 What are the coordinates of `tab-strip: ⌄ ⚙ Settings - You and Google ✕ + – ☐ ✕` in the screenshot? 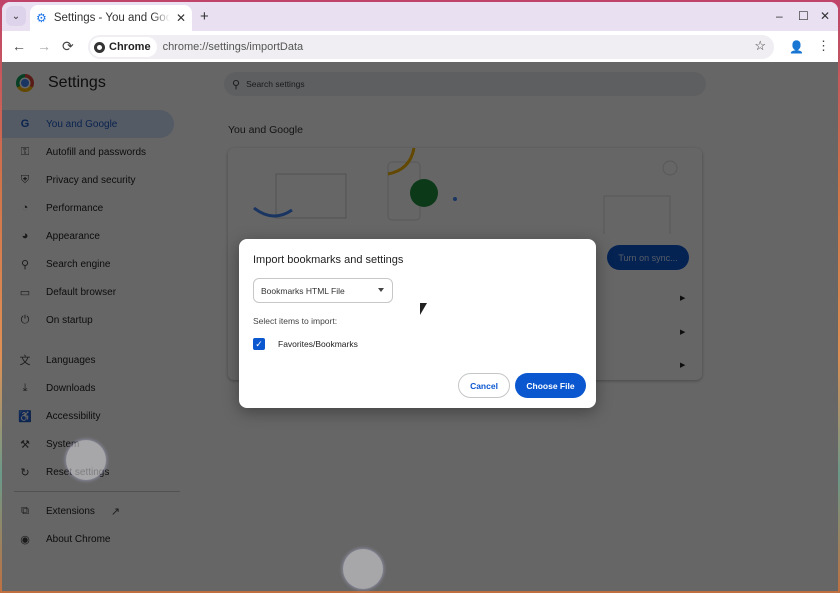 It's located at (420, 16).